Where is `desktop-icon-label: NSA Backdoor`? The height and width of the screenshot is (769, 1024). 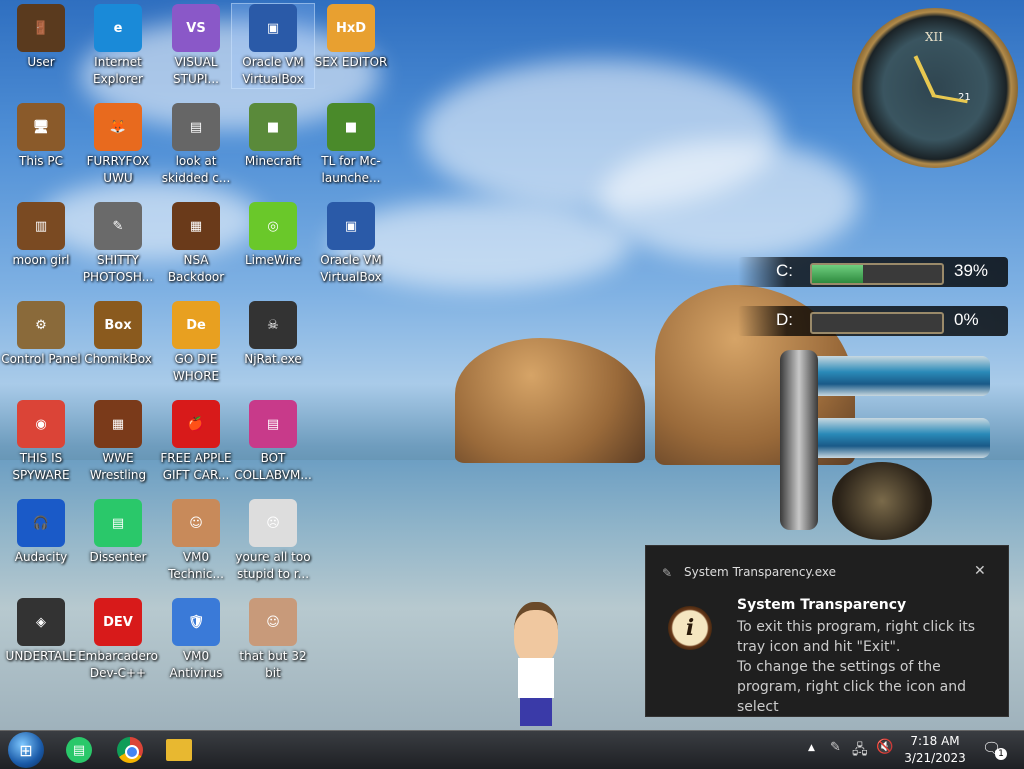
desktop-icon-label: NSA Backdoor is located at coordinates (196, 268).